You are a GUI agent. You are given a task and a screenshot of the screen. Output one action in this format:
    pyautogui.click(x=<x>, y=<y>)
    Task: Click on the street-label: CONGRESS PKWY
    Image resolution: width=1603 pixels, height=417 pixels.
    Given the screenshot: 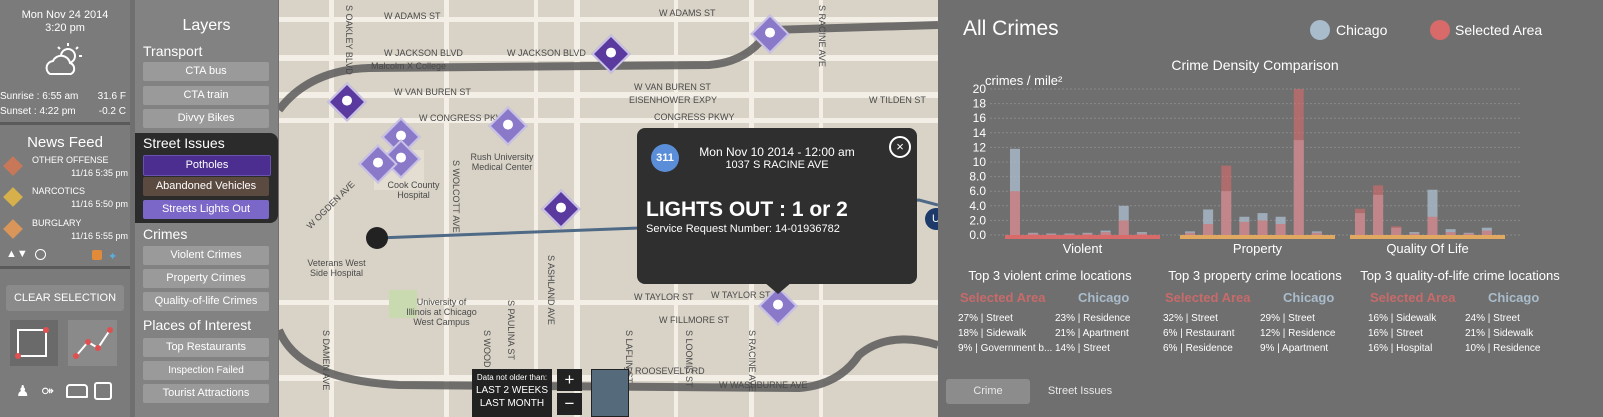 What is the action you would take?
    pyautogui.click(x=694, y=117)
    